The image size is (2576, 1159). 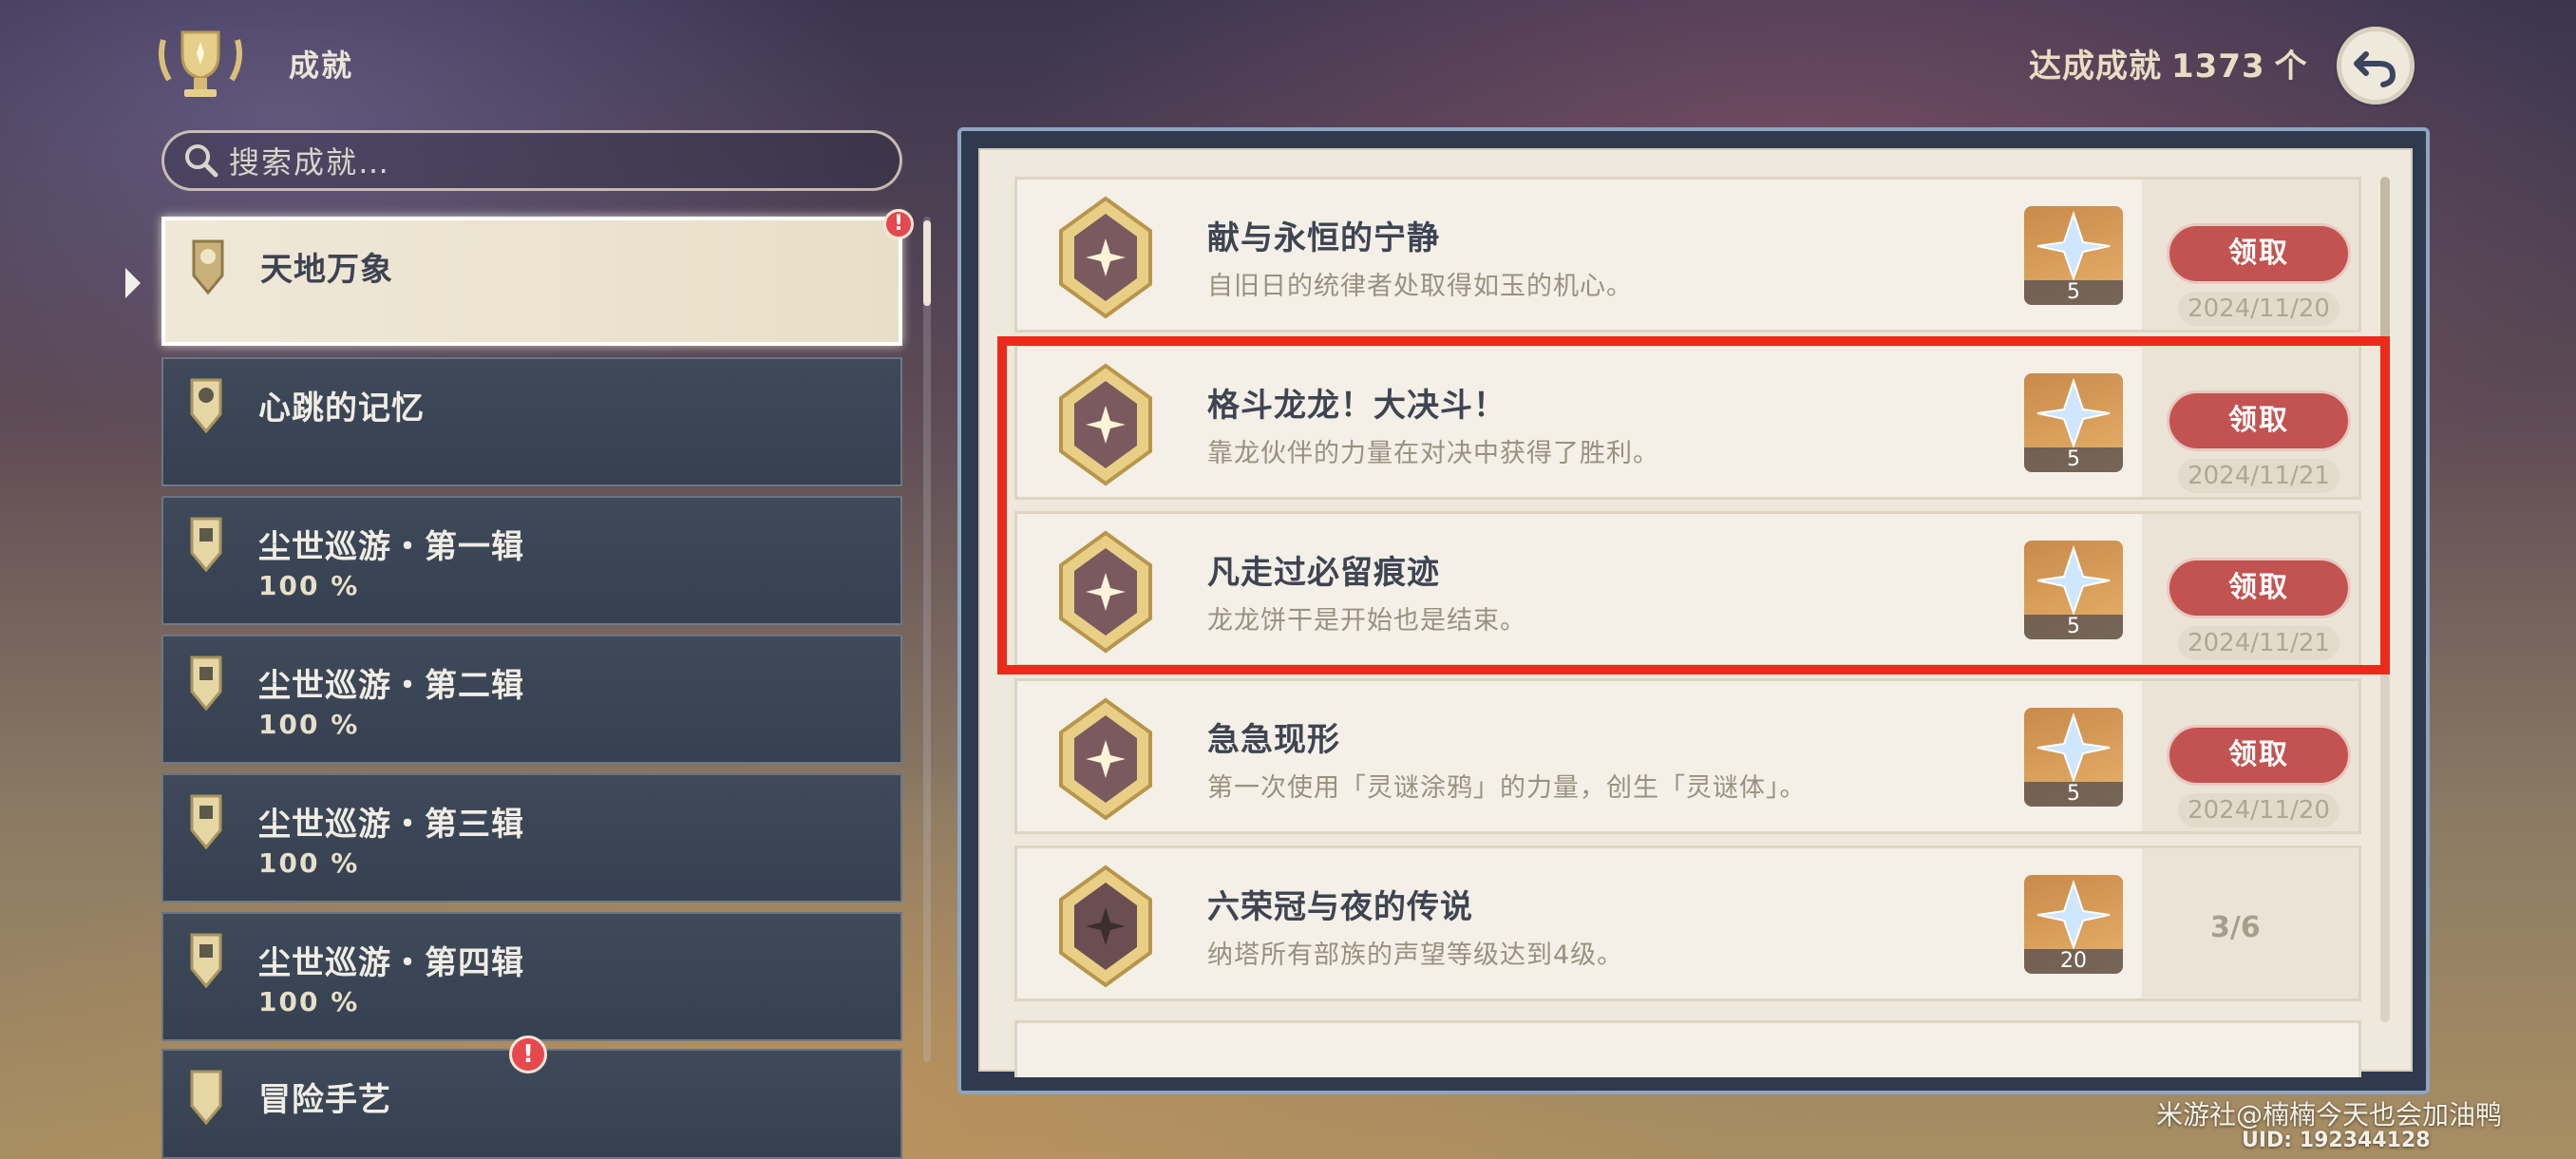 I want to click on back-button, so click(x=2376, y=65).